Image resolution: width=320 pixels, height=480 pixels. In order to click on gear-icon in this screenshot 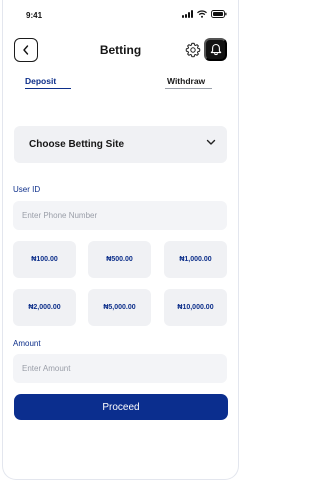, I will do `click(193, 50)`.